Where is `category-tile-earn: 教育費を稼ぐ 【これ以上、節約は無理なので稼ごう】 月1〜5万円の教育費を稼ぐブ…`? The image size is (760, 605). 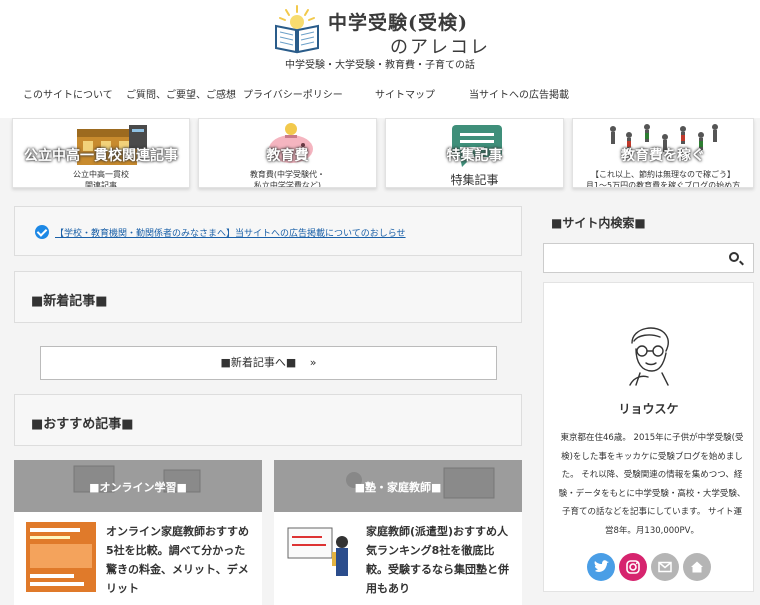
category-tile-earn: 教育費を稼ぐ 【これ以上、節約は無理なので稼ごう】 月1〜5万円の教育費を稼ぐブ… is located at coordinates (663, 153).